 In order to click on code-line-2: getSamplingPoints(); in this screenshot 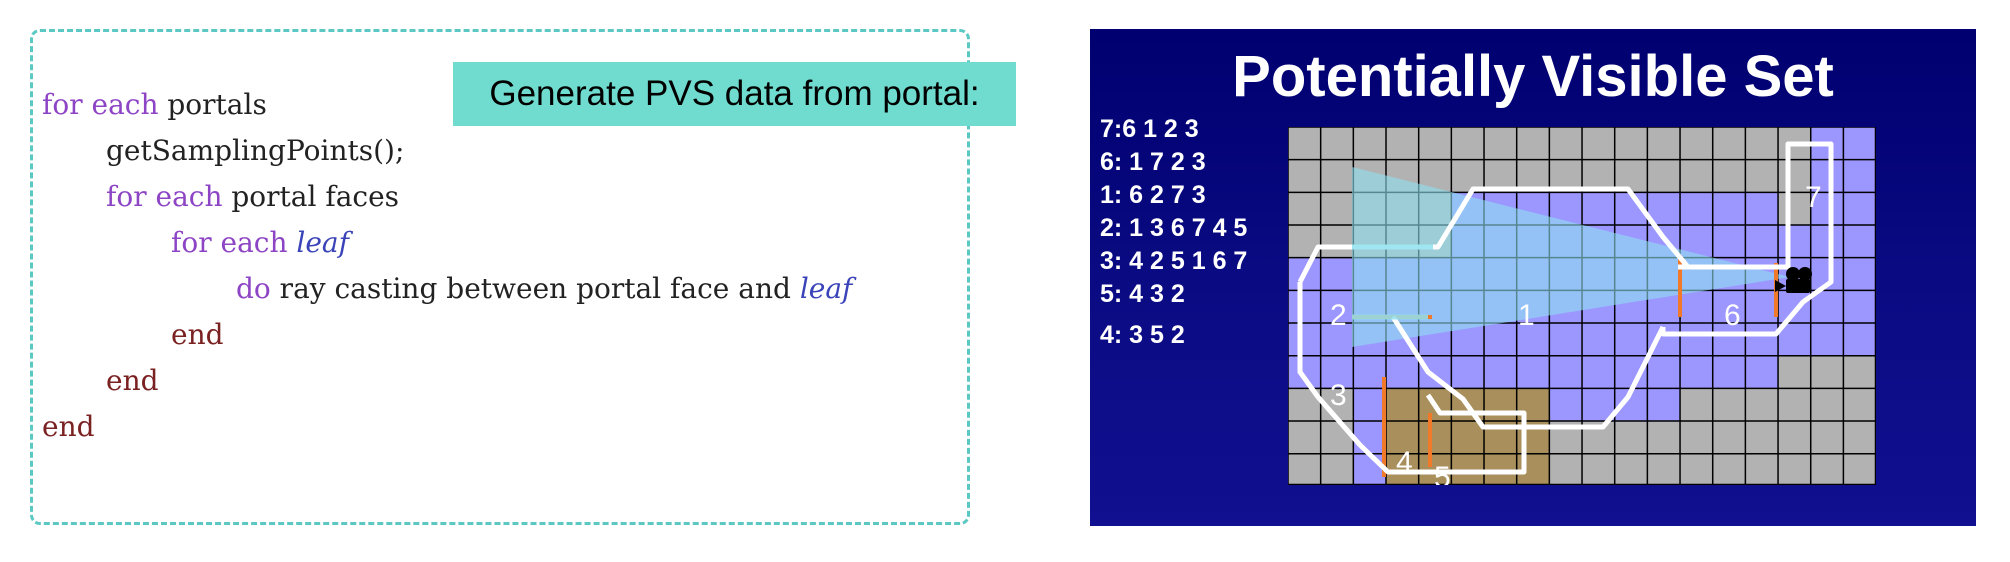, I will do `click(255, 151)`.